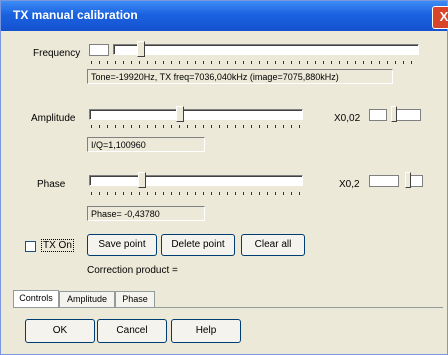 The height and width of the screenshot is (355, 448). I want to click on phase-slider, so click(196, 180).